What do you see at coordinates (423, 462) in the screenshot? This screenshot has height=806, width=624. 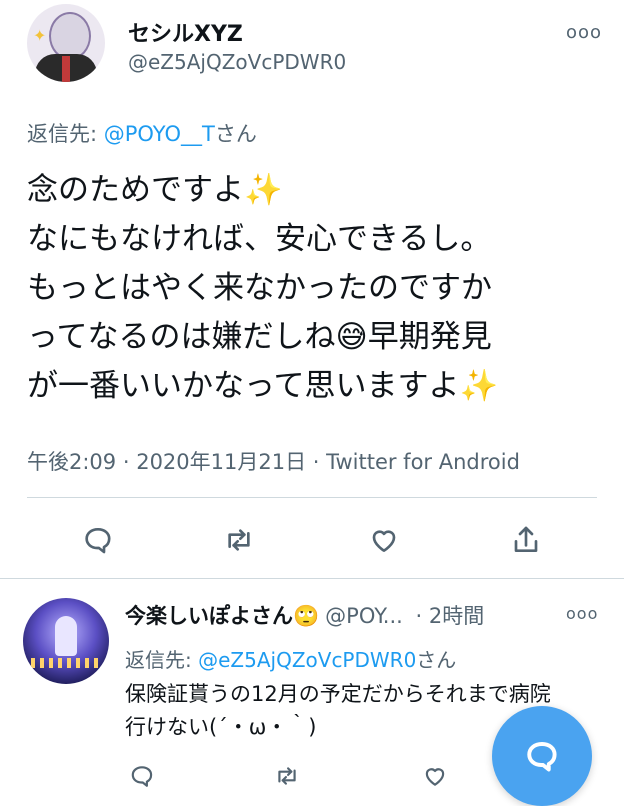 I see `tweet-source: Twitter for Android` at bounding box center [423, 462].